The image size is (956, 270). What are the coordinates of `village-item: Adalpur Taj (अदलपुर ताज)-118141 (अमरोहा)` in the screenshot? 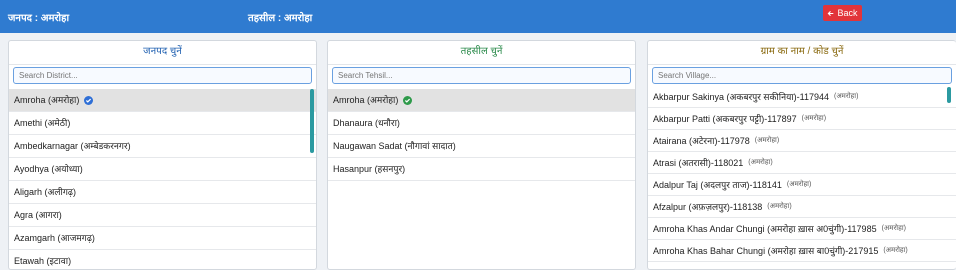 It's located at (802, 185).